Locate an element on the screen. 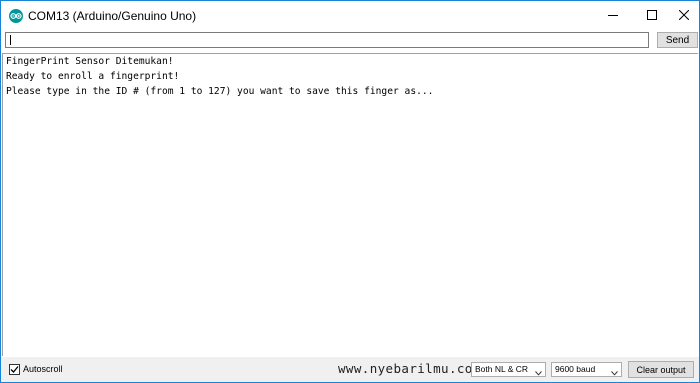  send-button: Send is located at coordinates (677, 40).